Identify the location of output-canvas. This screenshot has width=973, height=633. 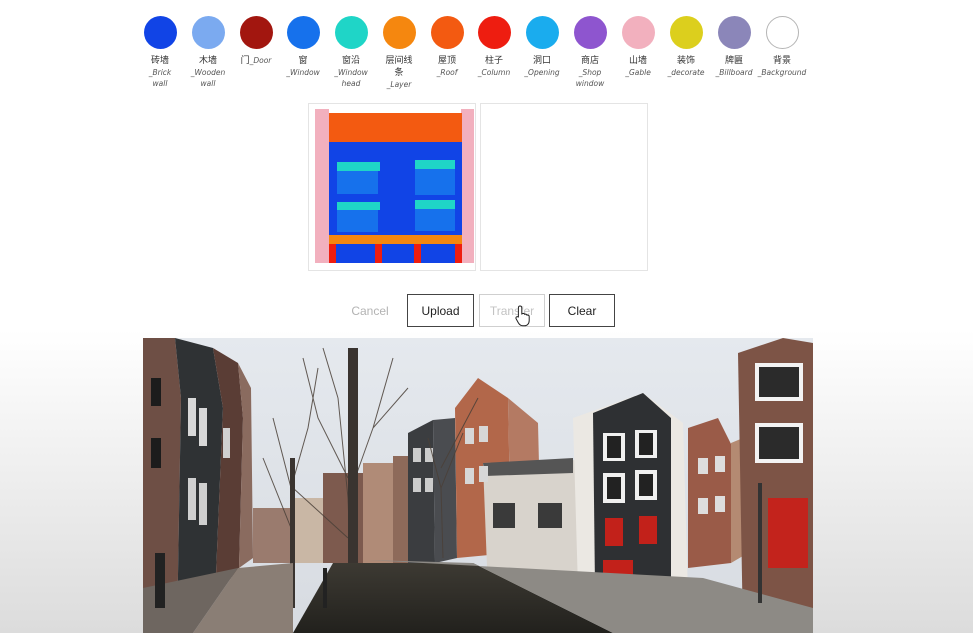
(564, 187).